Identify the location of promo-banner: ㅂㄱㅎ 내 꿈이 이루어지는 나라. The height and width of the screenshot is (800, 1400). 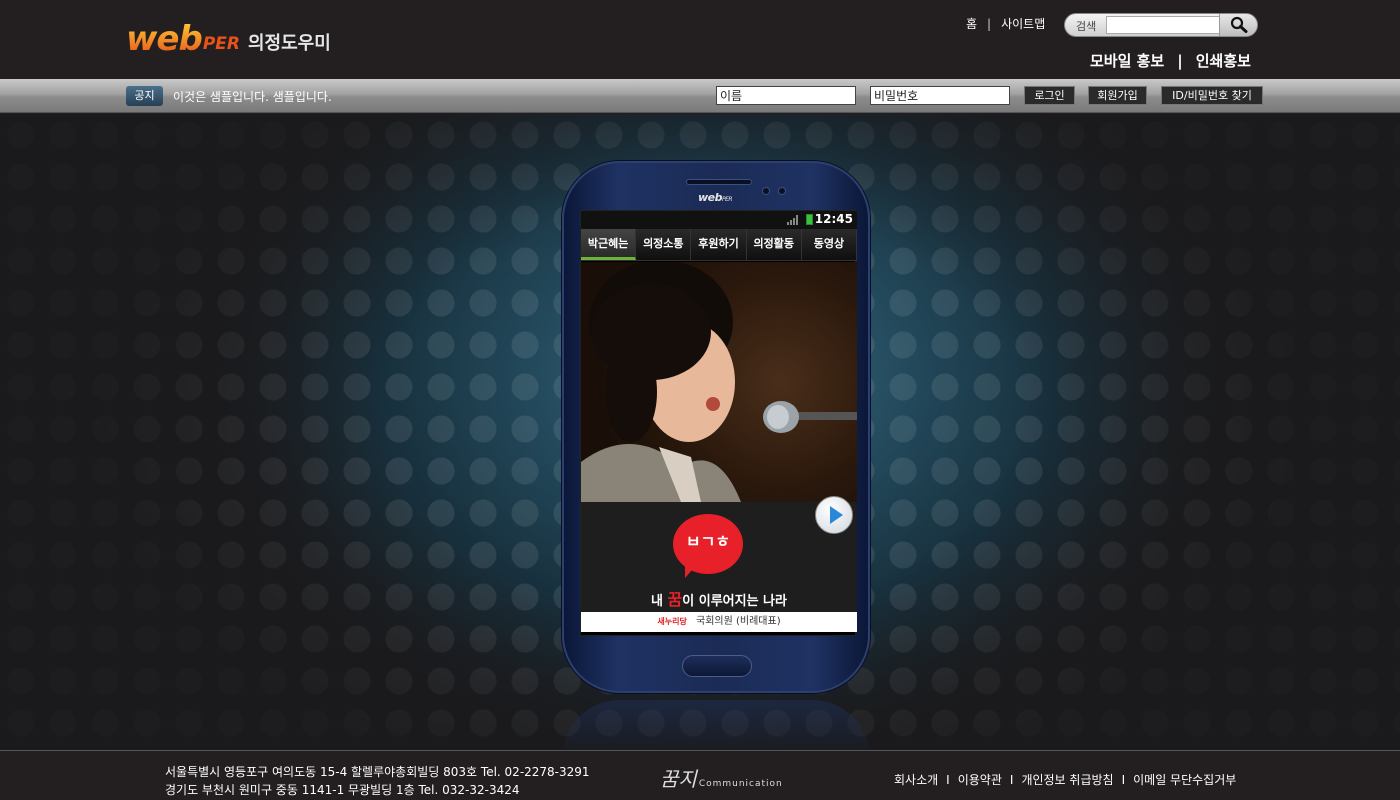
(719, 554).